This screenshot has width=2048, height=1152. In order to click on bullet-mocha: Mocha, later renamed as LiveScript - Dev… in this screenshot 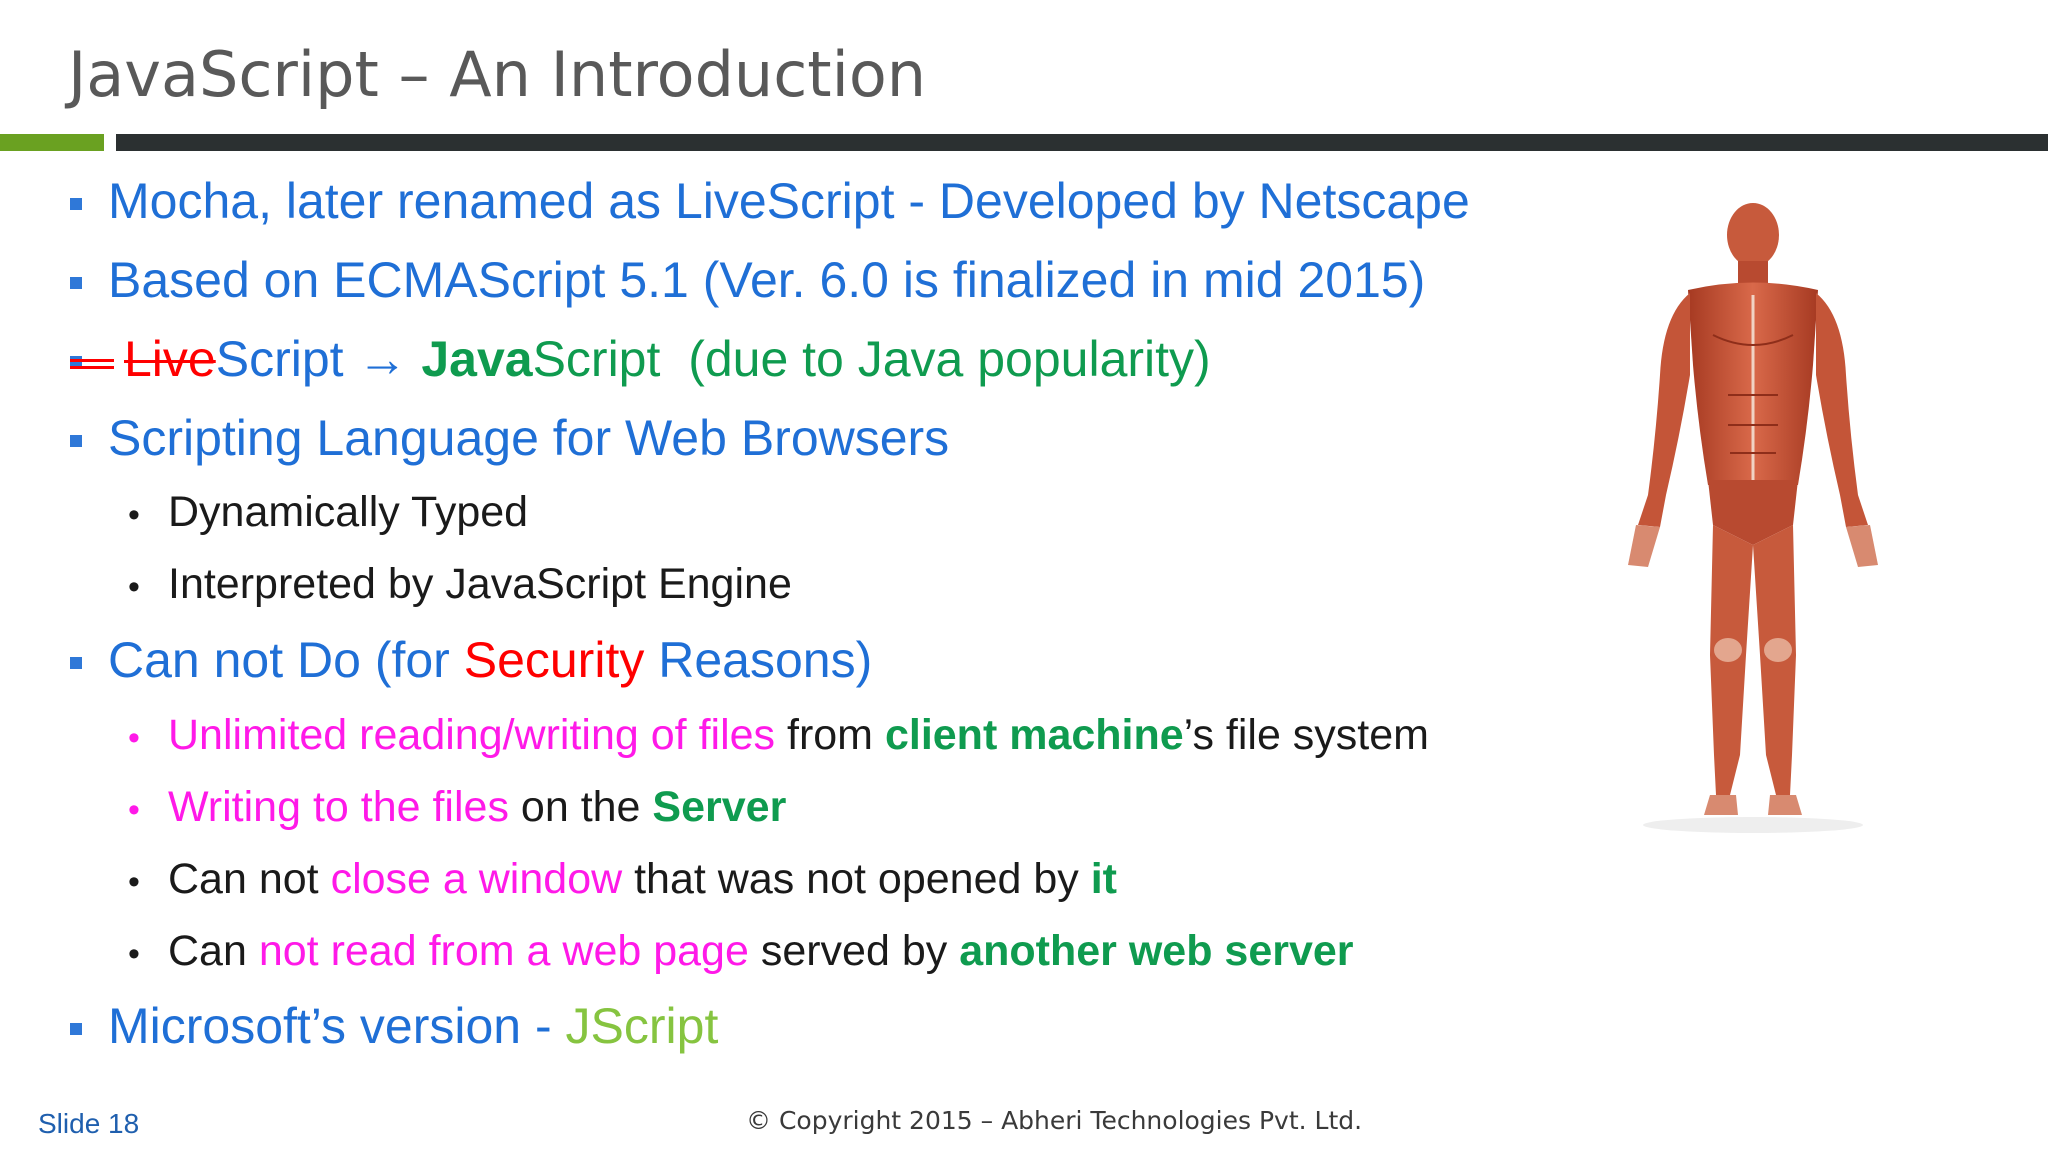, I will do `click(789, 201)`.